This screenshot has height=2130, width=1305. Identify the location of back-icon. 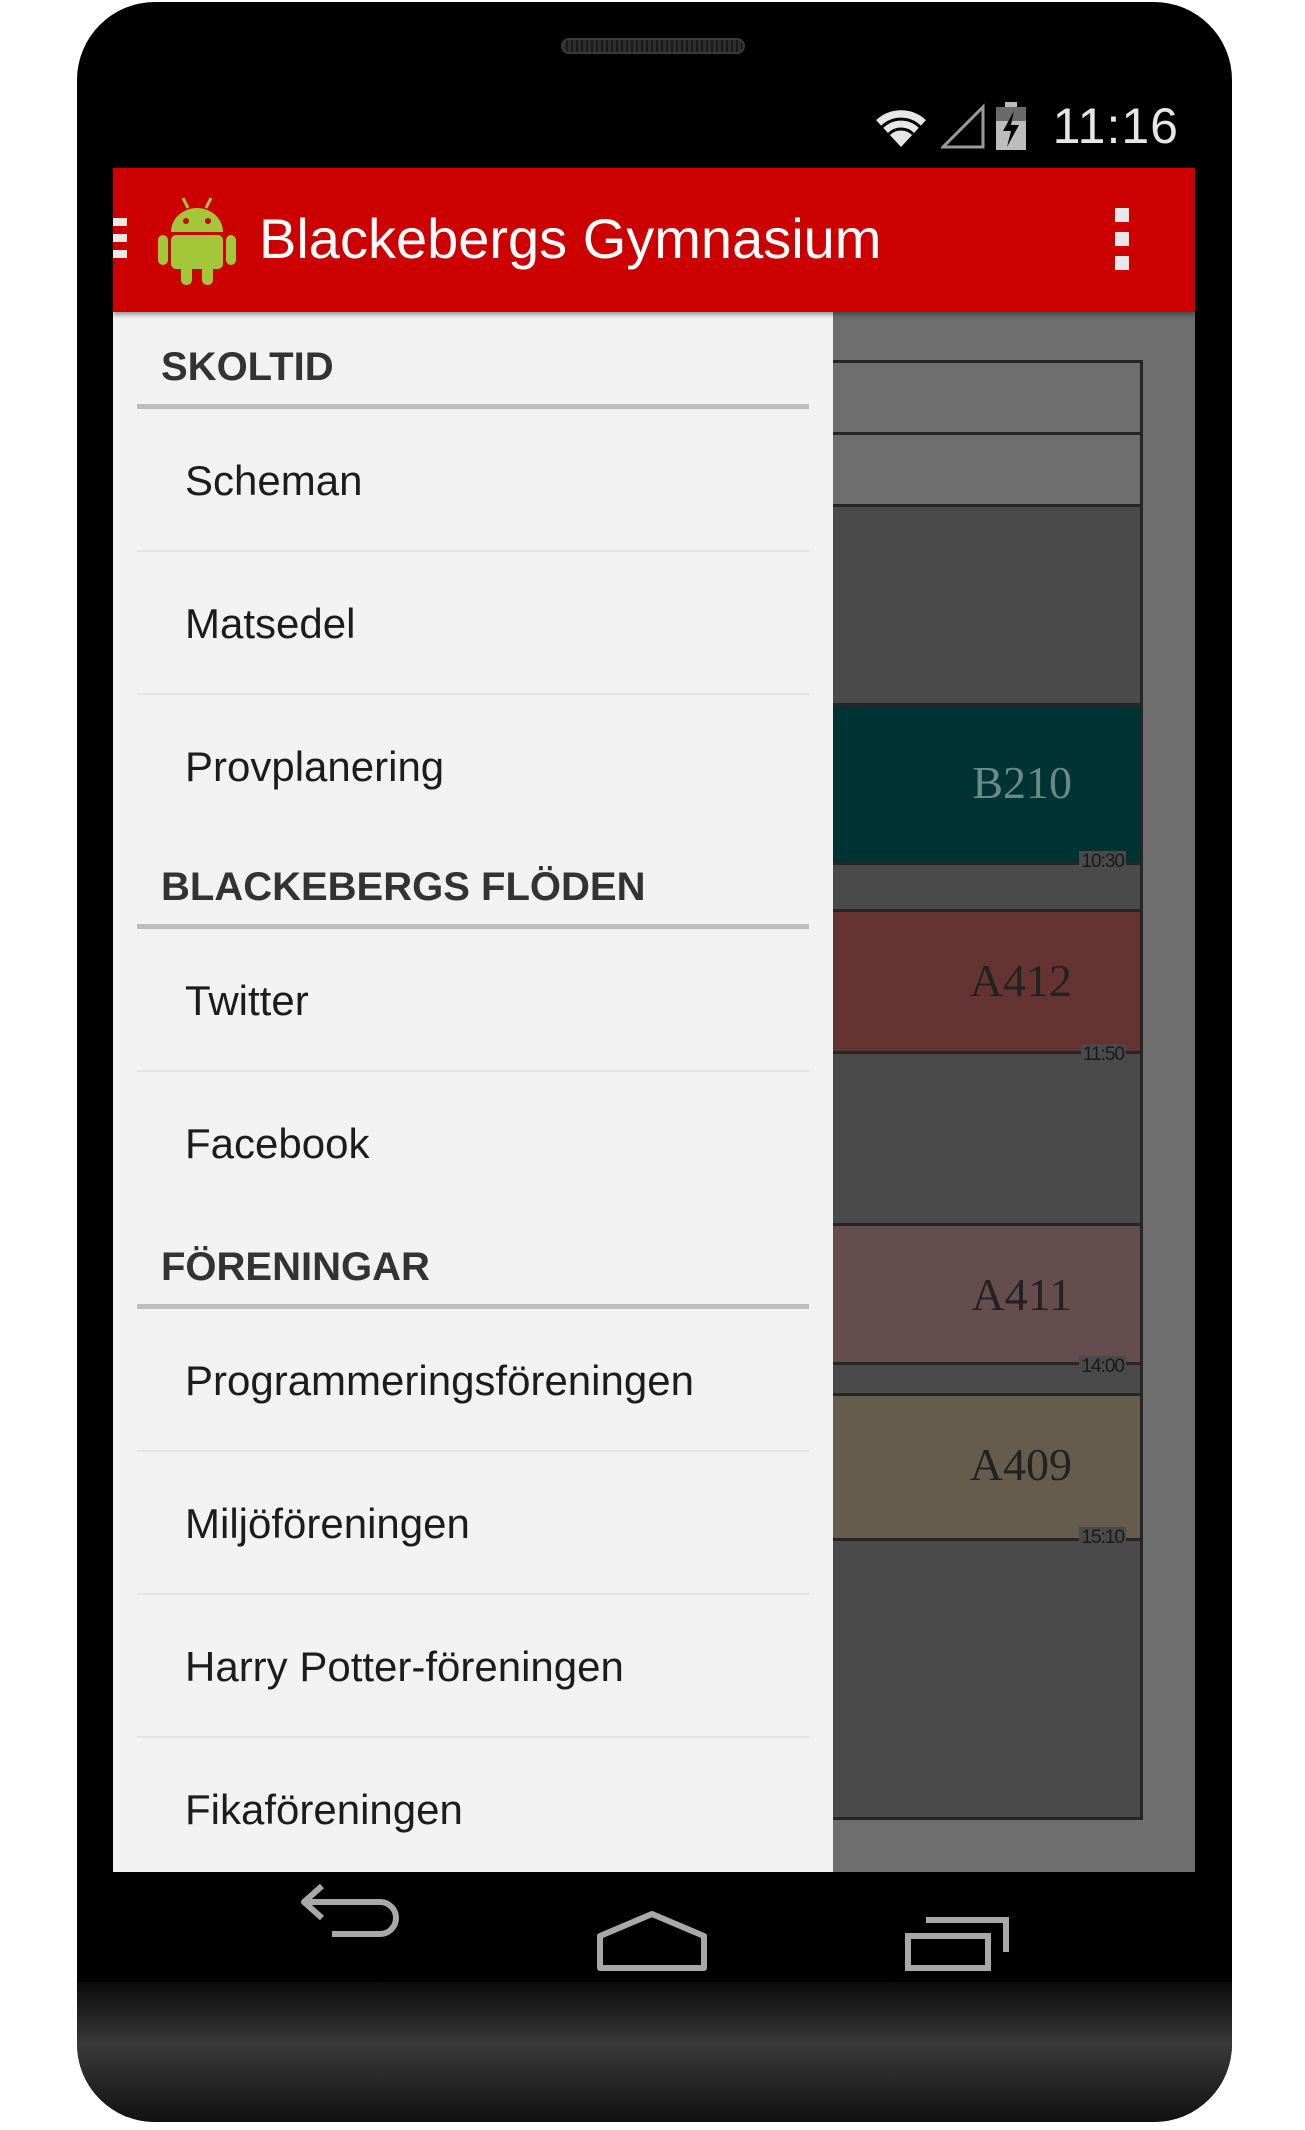
(350, 1909).